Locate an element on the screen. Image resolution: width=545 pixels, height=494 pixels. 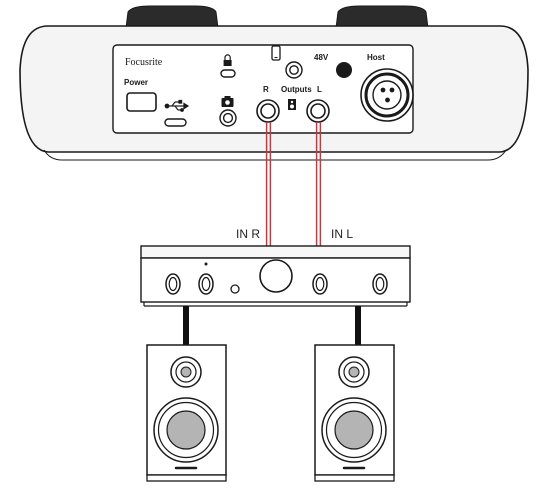
host-label: Host is located at coordinates (376, 57).